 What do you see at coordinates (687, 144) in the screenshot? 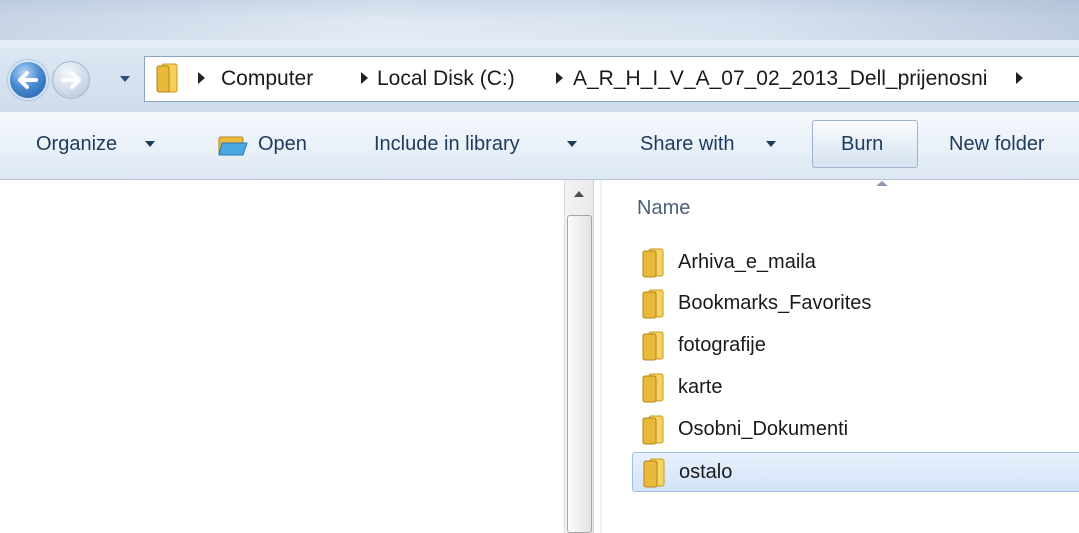
I see `share-with-button: Share with` at bounding box center [687, 144].